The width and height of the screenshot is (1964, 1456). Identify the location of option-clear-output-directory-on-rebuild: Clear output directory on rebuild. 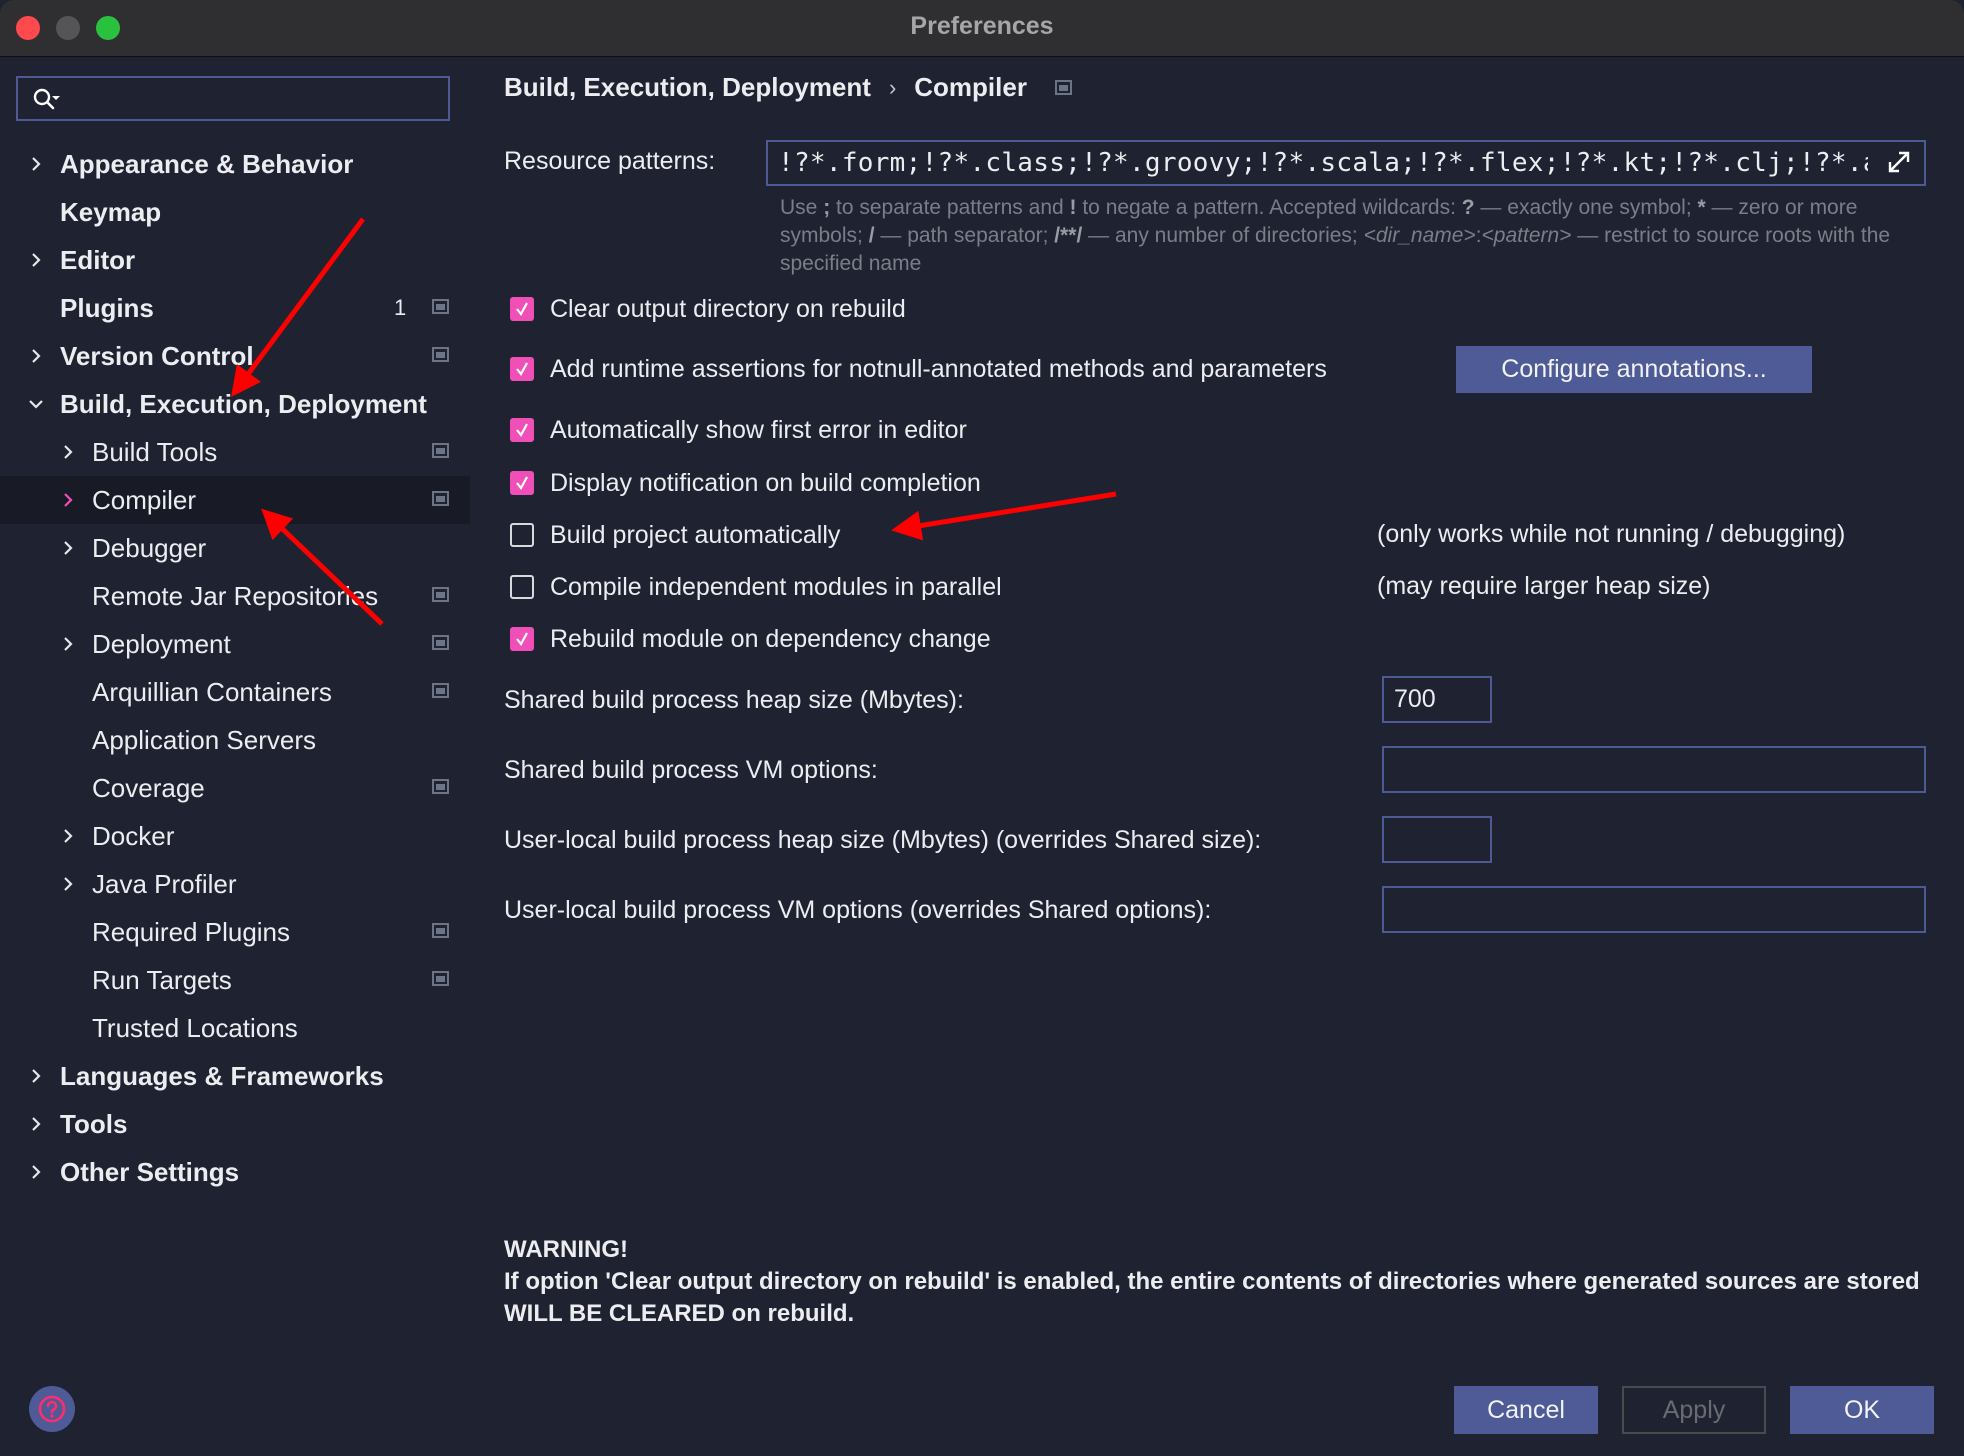
(708, 309).